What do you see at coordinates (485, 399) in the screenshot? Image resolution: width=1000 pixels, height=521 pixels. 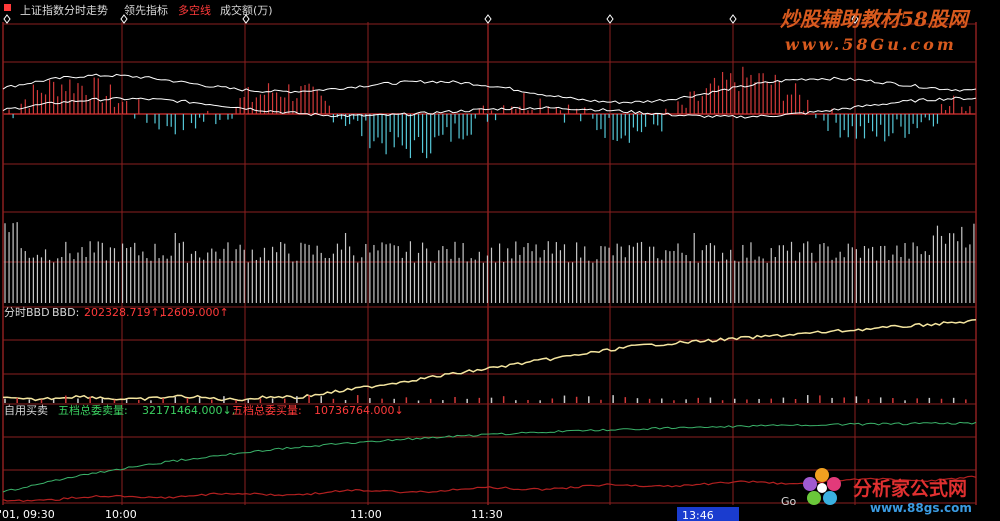 I see `bbd-ticks` at bounding box center [485, 399].